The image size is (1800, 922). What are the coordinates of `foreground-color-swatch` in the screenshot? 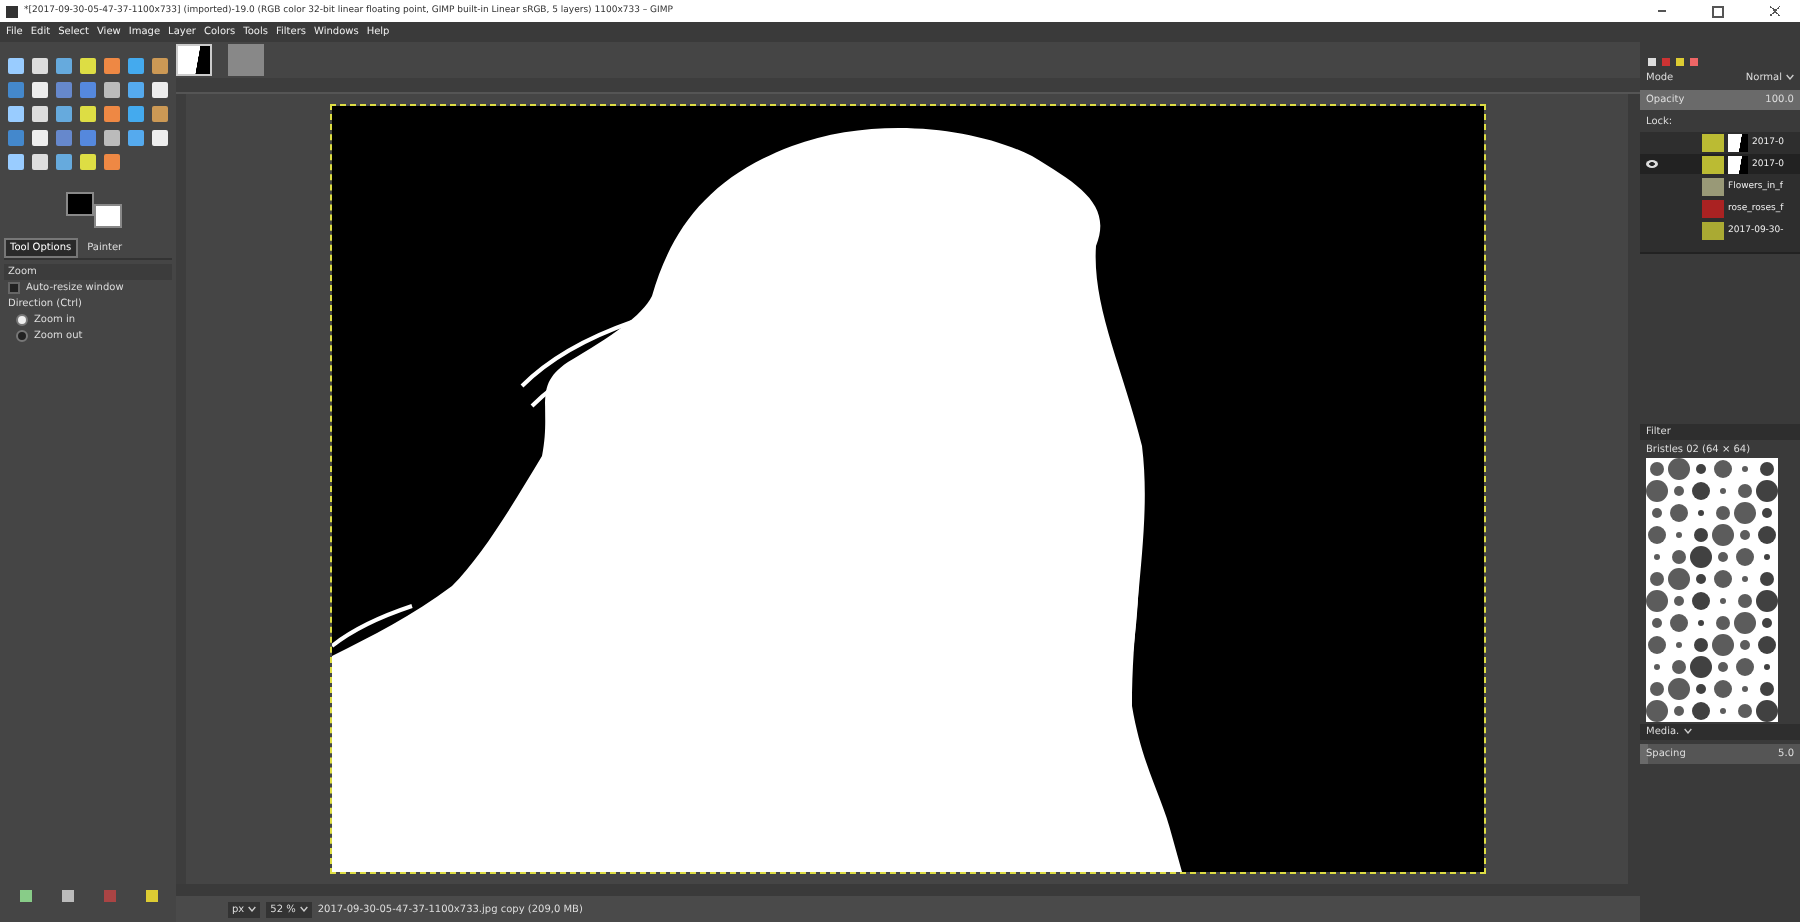 It's located at (80, 204).